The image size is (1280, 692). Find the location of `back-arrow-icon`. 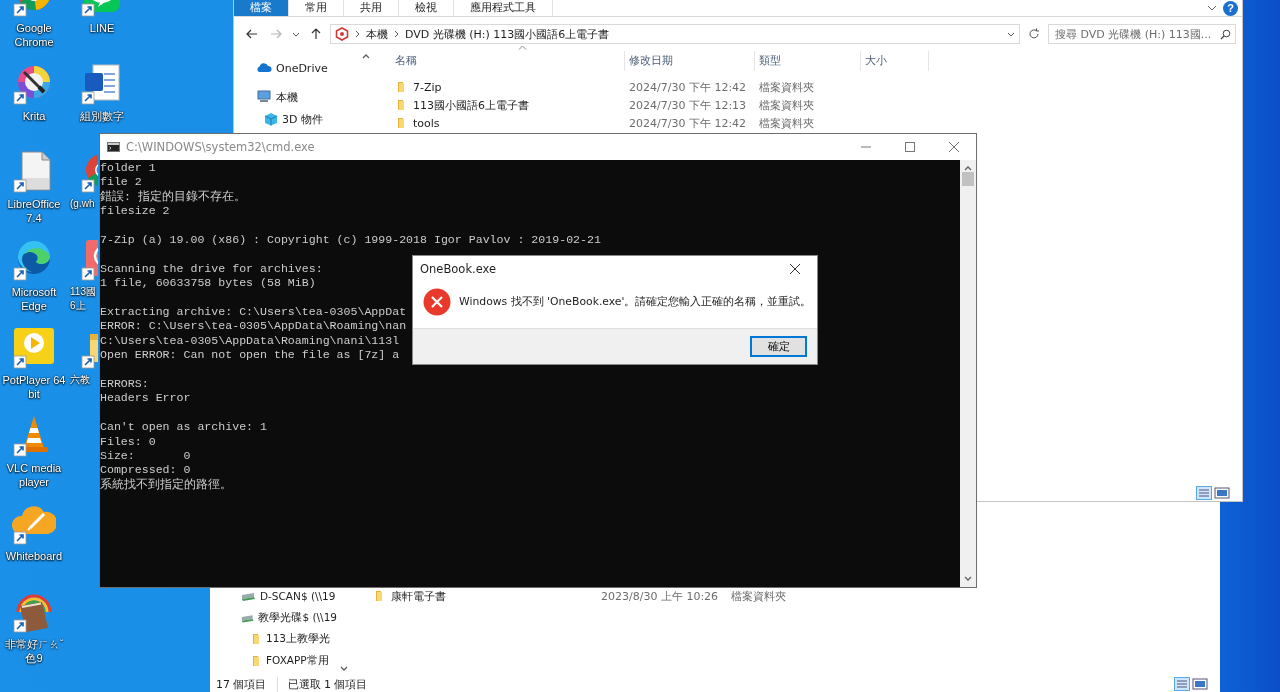

back-arrow-icon is located at coordinates (252, 34).